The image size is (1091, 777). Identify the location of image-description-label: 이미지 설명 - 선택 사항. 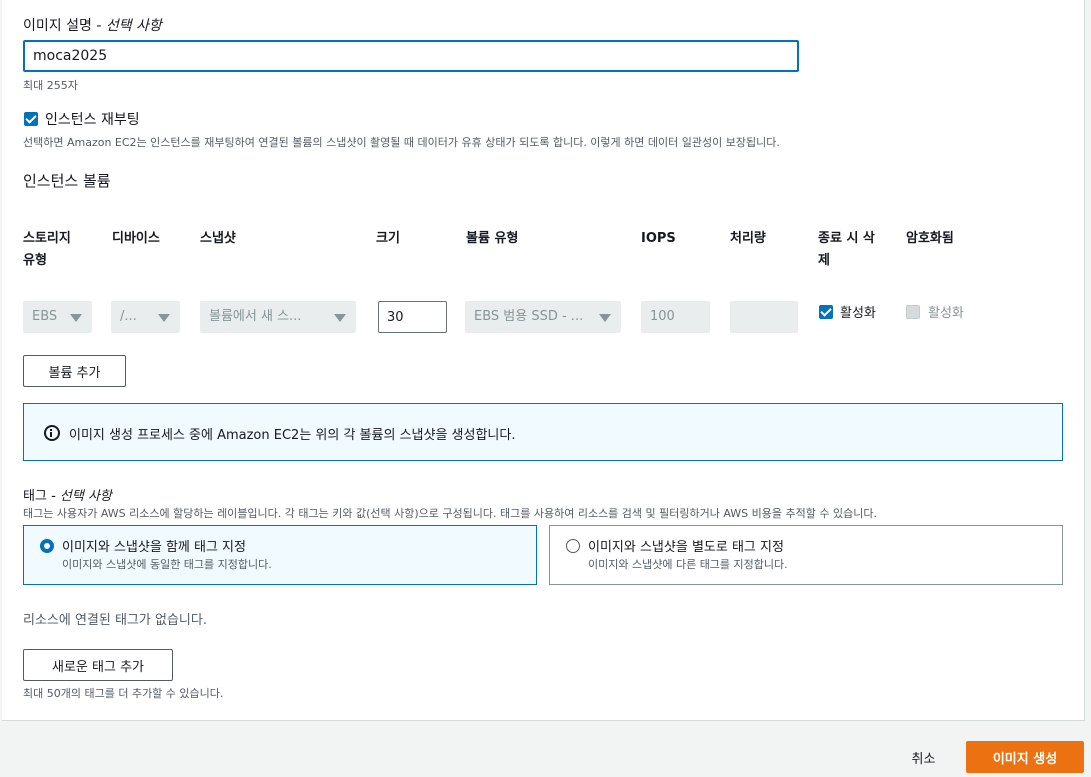
(92, 25).